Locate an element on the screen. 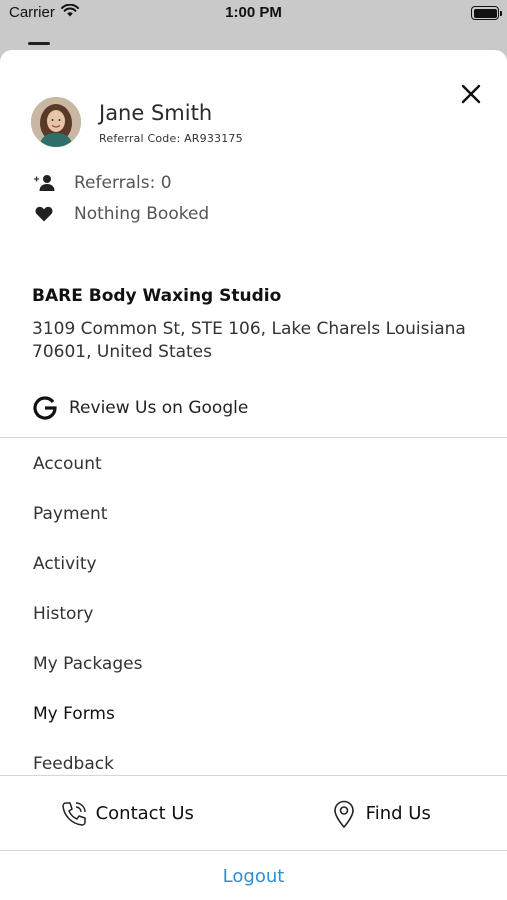  user-name: Jane Smith is located at coordinates (156, 113).